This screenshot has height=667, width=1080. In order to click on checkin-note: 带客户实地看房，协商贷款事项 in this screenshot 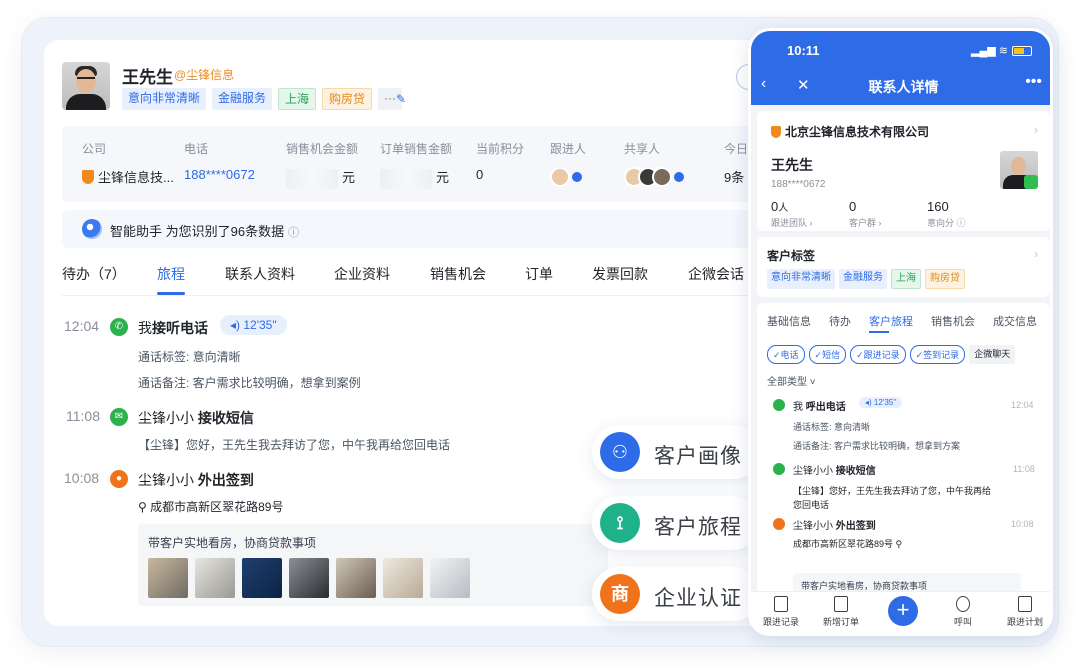, I will do `click(232, 543)`.